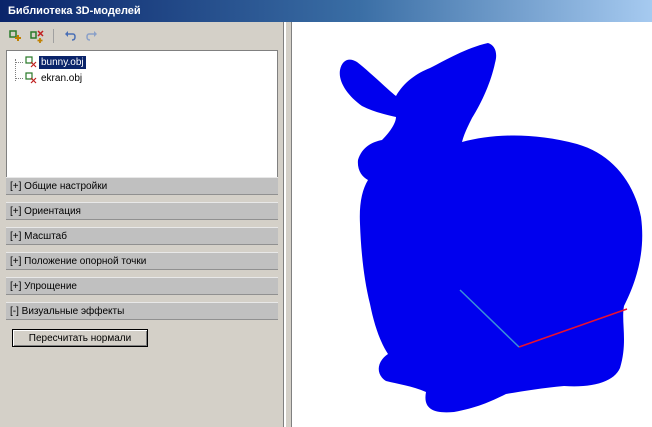  I want to click on tree-item-bunny: bunny.obj, so click(50, 62).